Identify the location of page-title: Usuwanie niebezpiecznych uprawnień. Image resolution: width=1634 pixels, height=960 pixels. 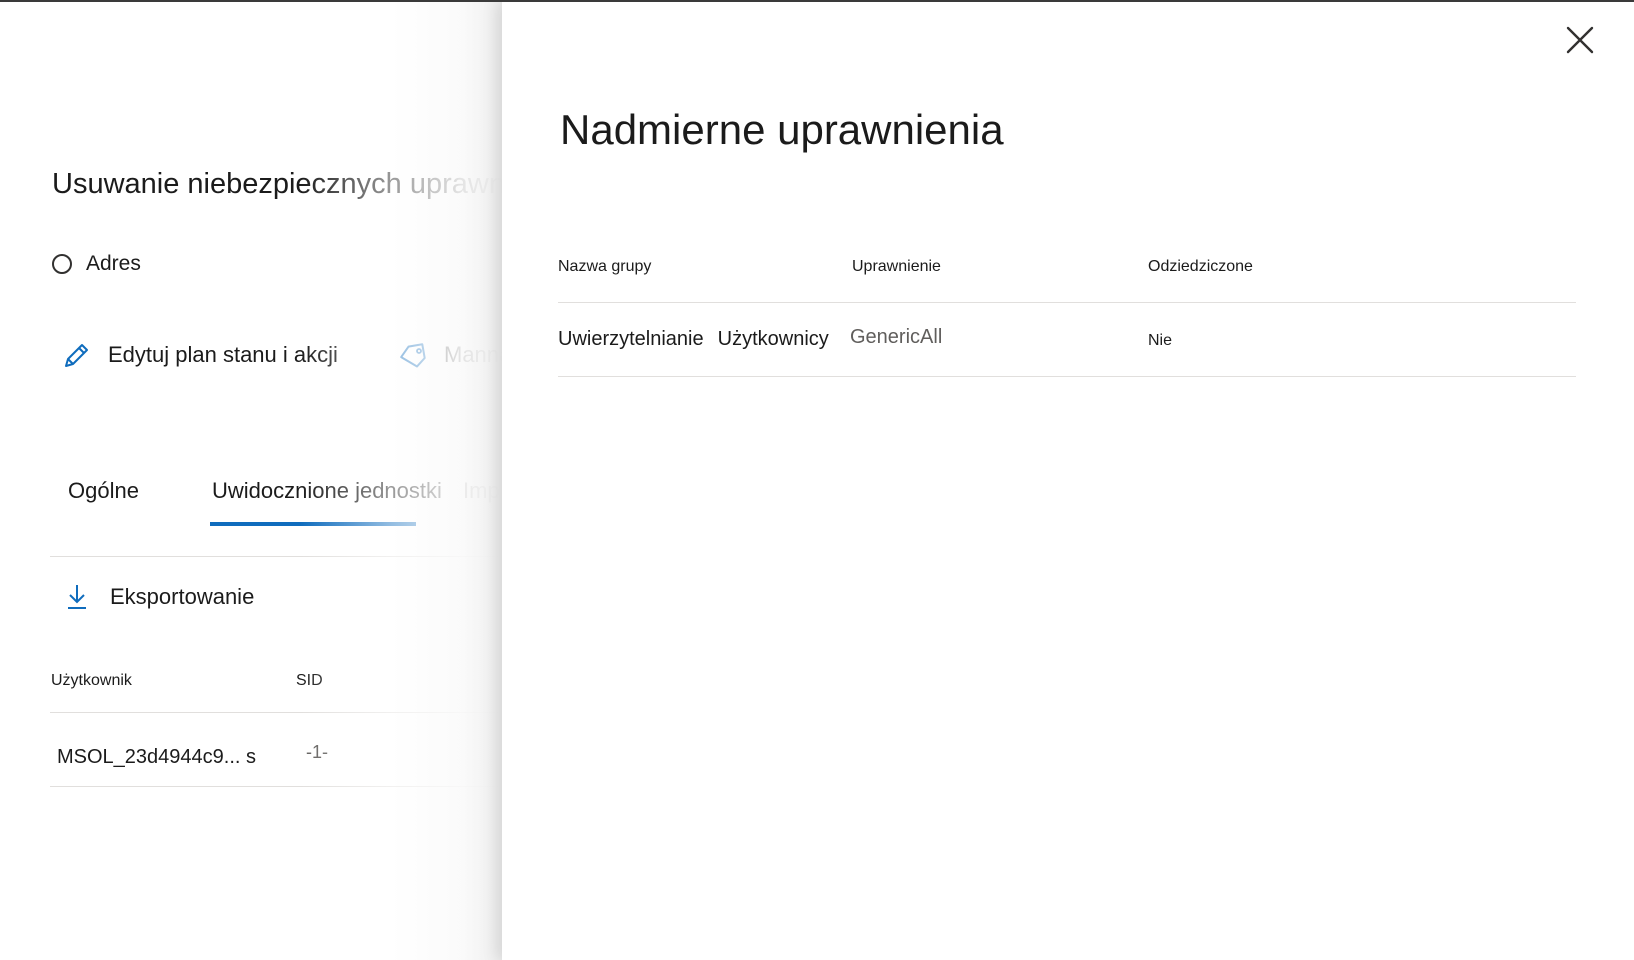
(298, 184).